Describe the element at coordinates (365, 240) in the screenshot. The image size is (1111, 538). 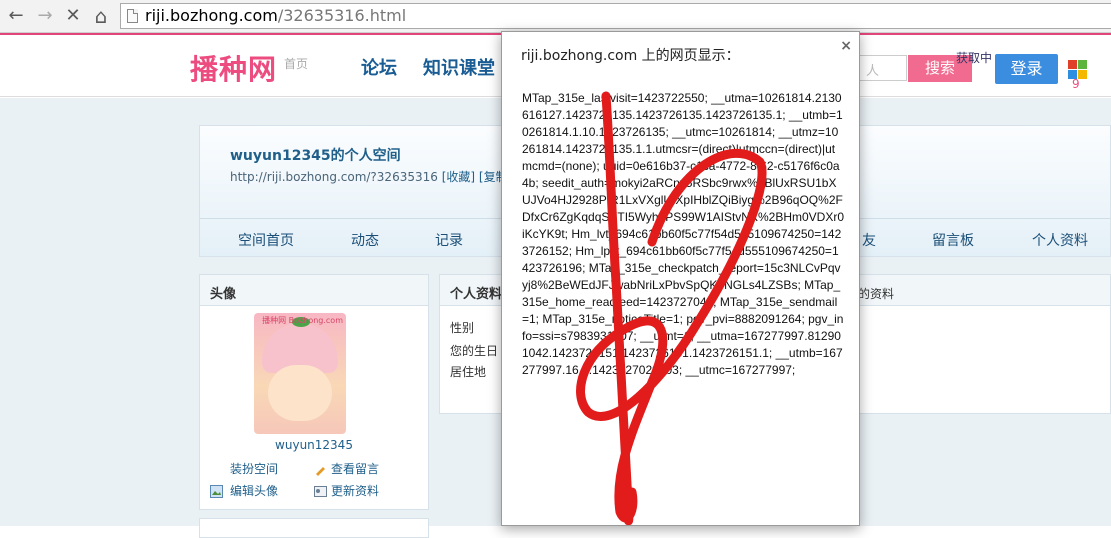
I see `tab-feed: 动态` at that location.